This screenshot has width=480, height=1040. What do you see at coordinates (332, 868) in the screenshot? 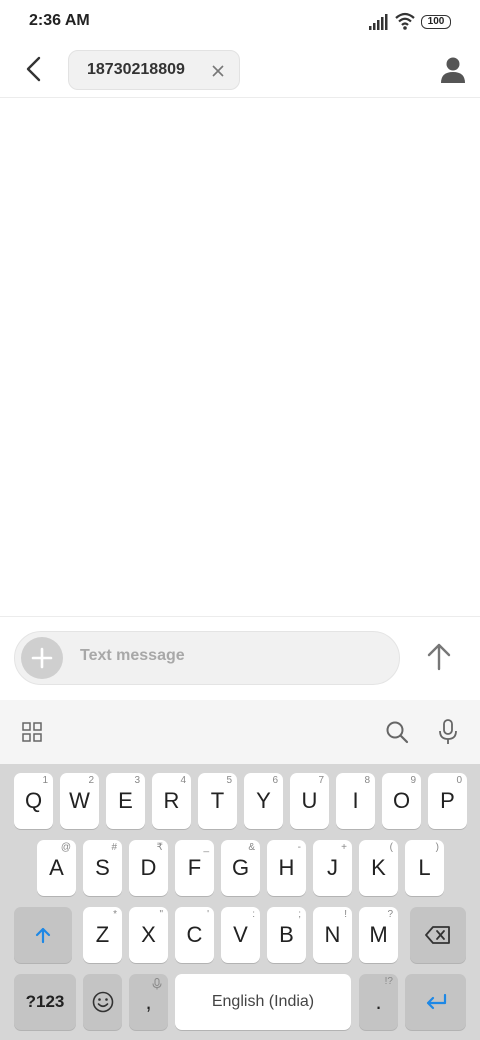
I see `key-j: J +` at bounding box center [332, 868].